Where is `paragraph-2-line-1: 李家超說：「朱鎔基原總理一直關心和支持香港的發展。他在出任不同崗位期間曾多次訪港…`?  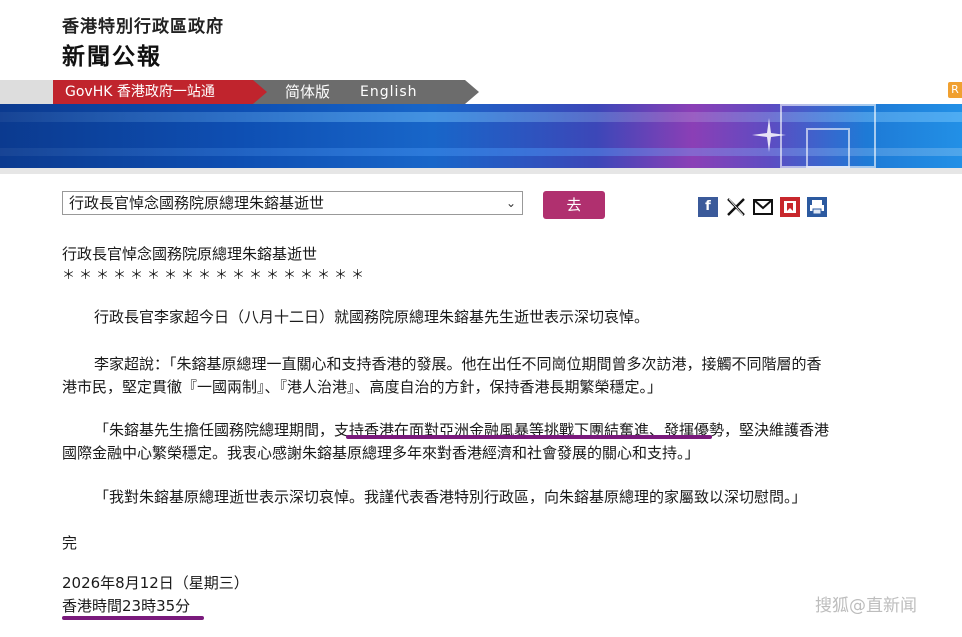 paragraph-2-line-1: 李家超說：「朱鎔基原總理一直關心和支持香港的發展。他在出任不同崗位期間曾多次訪港… is located at coordinates (458, 364).